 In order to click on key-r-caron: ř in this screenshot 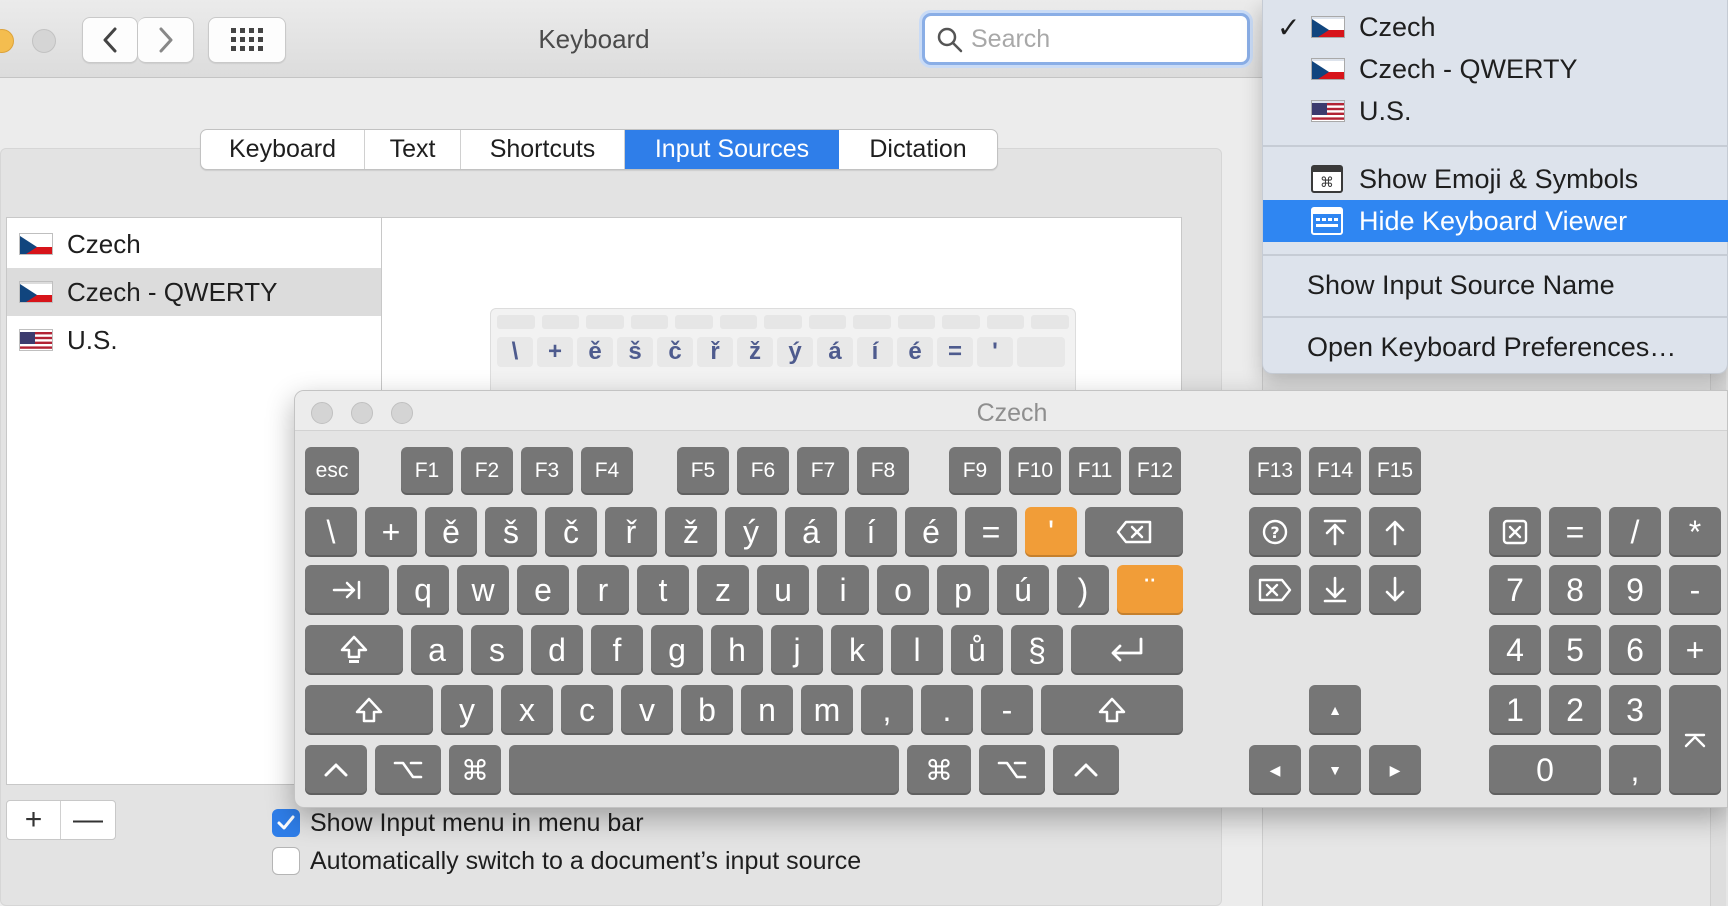, I will do `click(631, 532)`.